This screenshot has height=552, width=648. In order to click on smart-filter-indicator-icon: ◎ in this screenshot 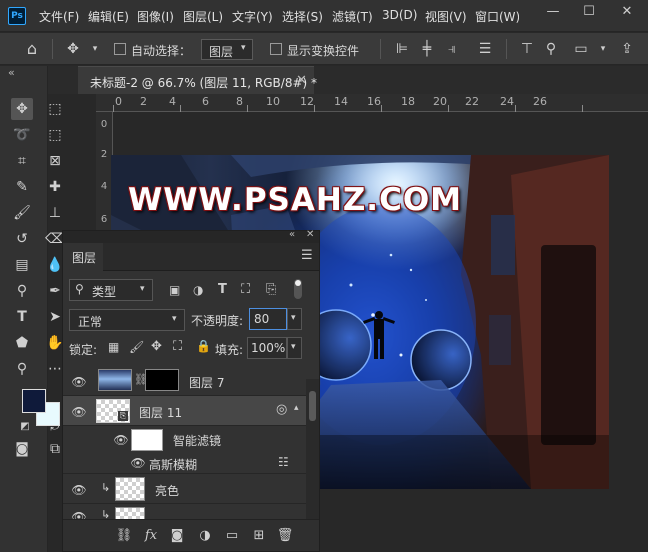, I will do `click(281, 409)`.